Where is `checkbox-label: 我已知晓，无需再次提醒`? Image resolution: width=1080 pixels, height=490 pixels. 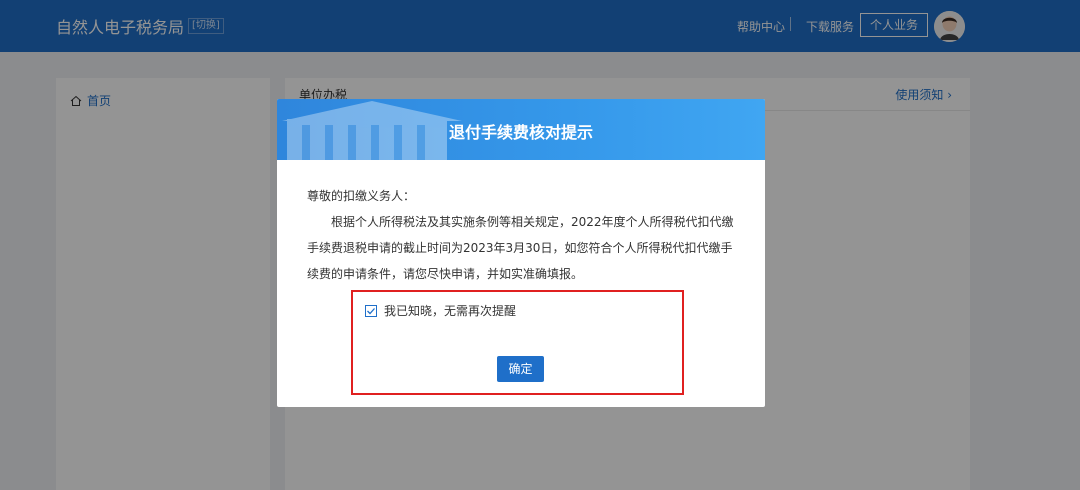 checkbox-label: 我已知晓，无需再次提醒 is located at coordinates (450, 311).